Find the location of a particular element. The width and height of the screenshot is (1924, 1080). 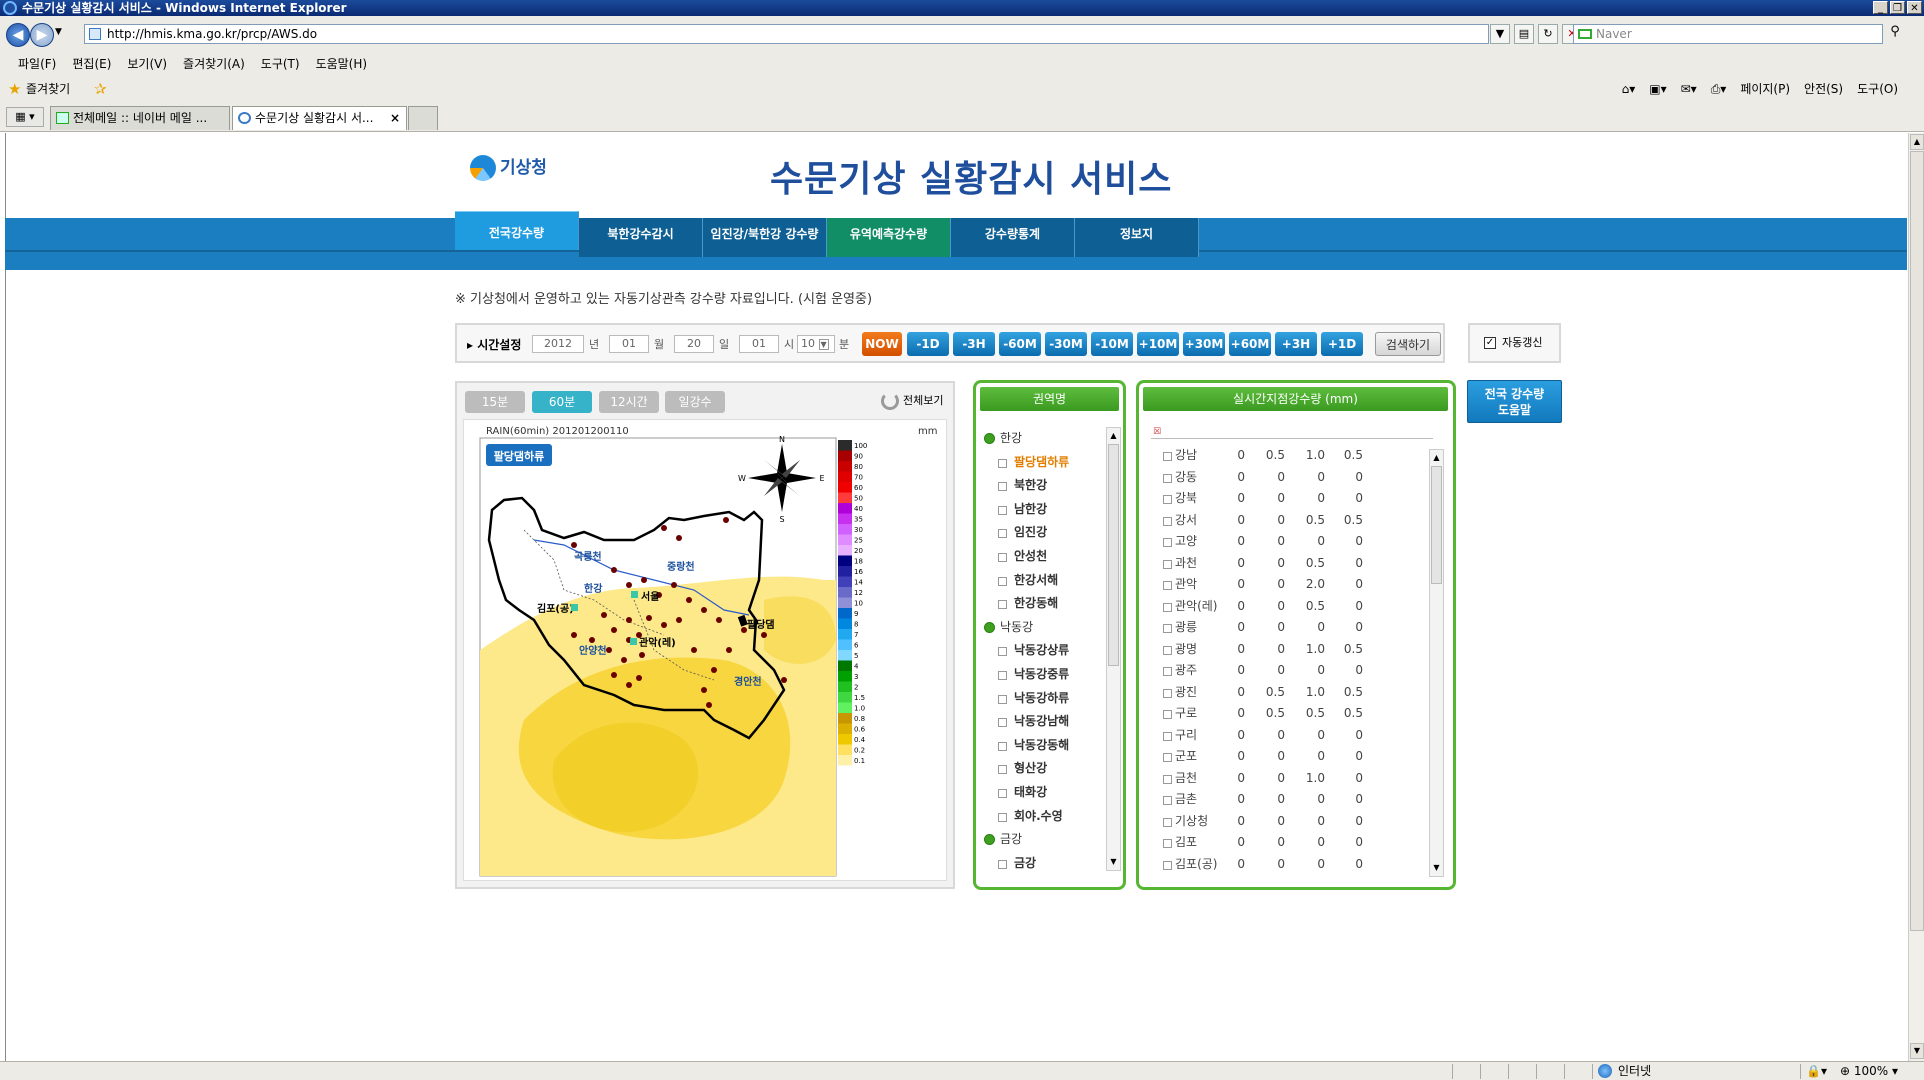

kma-logo: 기상청 is located at coordinates (508, 168).